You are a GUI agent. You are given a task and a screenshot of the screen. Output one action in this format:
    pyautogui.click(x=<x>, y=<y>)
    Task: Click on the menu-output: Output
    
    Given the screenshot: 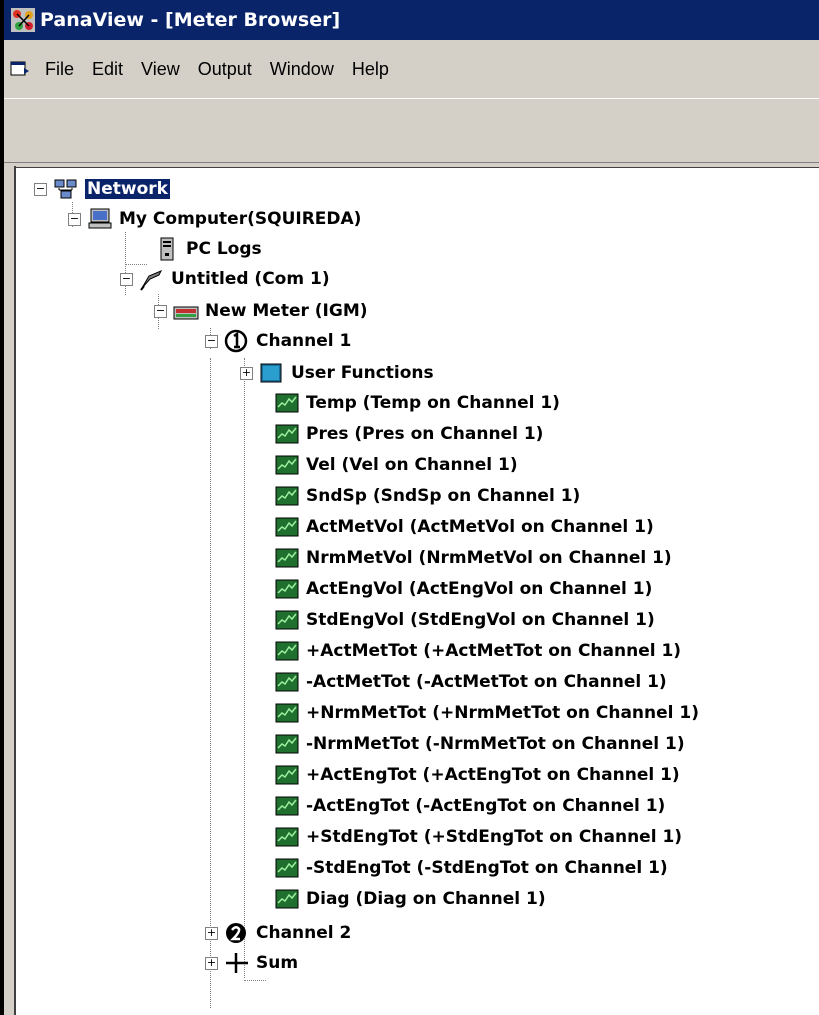 What is the action you would take?
    pyautogui.click(x=225, y=69)
    